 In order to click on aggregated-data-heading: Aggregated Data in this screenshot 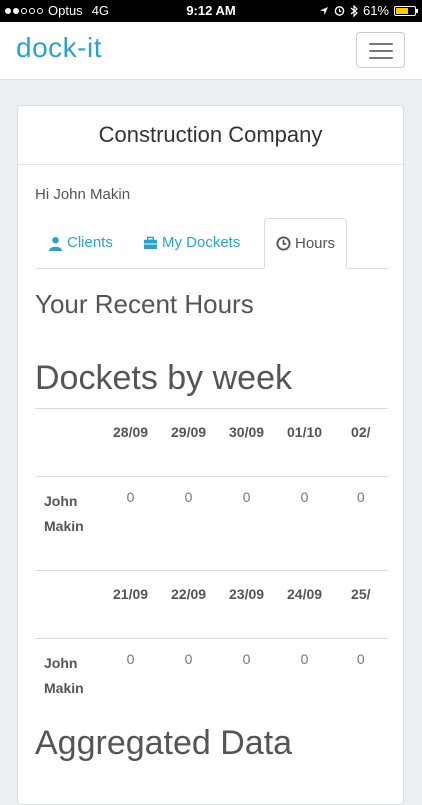, I will do `click(164, 743)`.